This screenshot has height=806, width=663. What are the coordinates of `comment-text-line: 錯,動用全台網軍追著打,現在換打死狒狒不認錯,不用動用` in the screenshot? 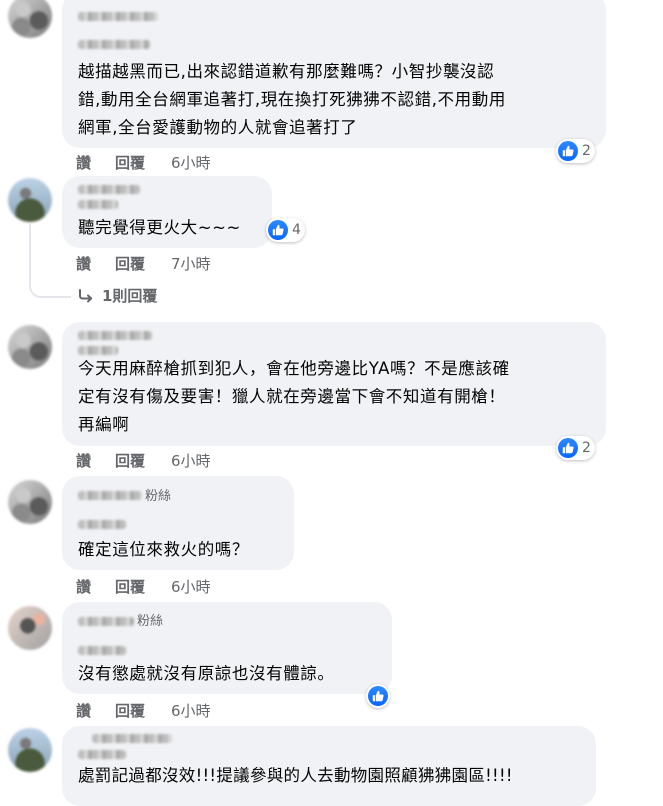 It's located at (292, 99).